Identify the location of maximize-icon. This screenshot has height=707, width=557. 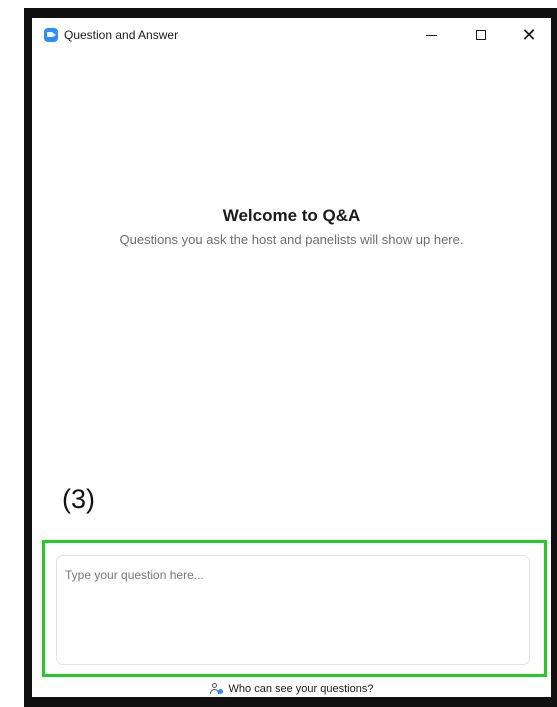
(481, 35).